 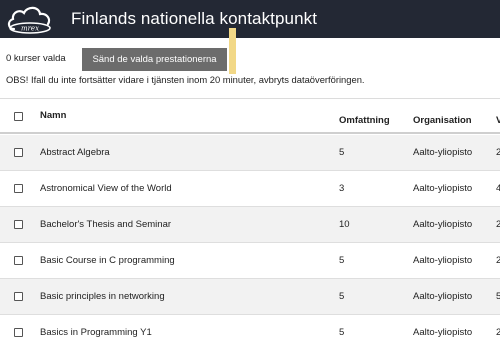 I want to click on column-header-organisation: Organisation, so click(x=442, y=120).